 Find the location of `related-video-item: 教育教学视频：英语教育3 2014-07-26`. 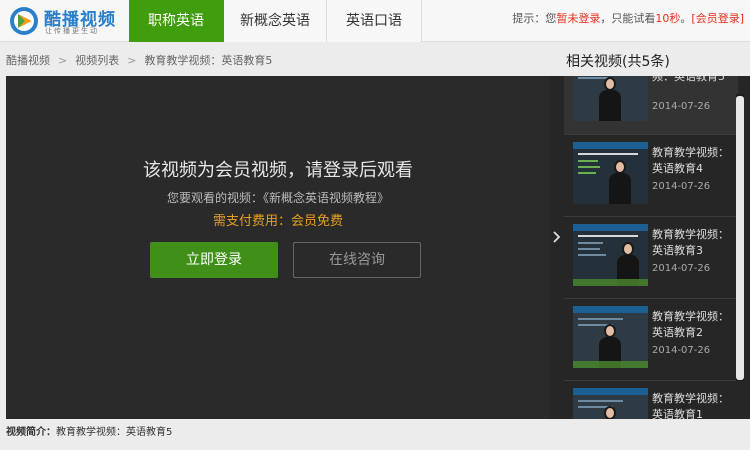

related-video-item: 教育教学视频：英语教育3 2014-07-26 is located at coordinates (651, 258).